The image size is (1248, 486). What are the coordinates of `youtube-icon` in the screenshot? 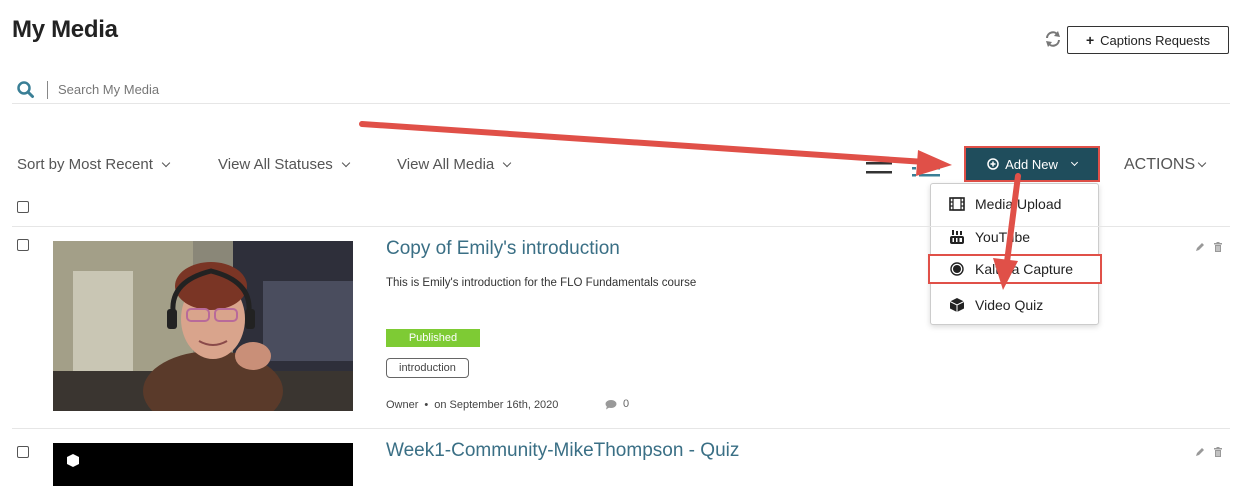 It's located at (957, 237).